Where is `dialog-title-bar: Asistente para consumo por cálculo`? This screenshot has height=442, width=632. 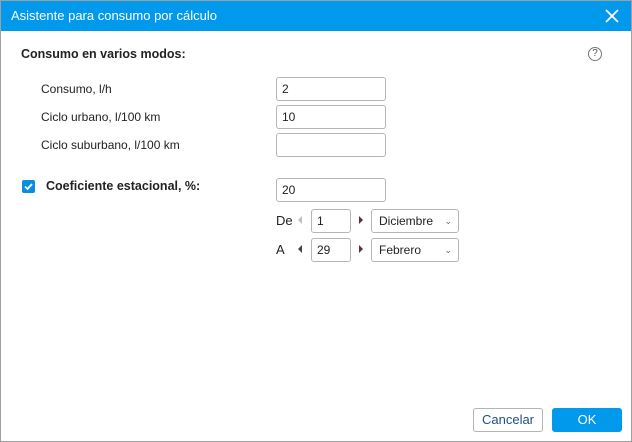
dialog-title-bar: Asistente para consumo por cálculo is located at coordinates (316, 16).